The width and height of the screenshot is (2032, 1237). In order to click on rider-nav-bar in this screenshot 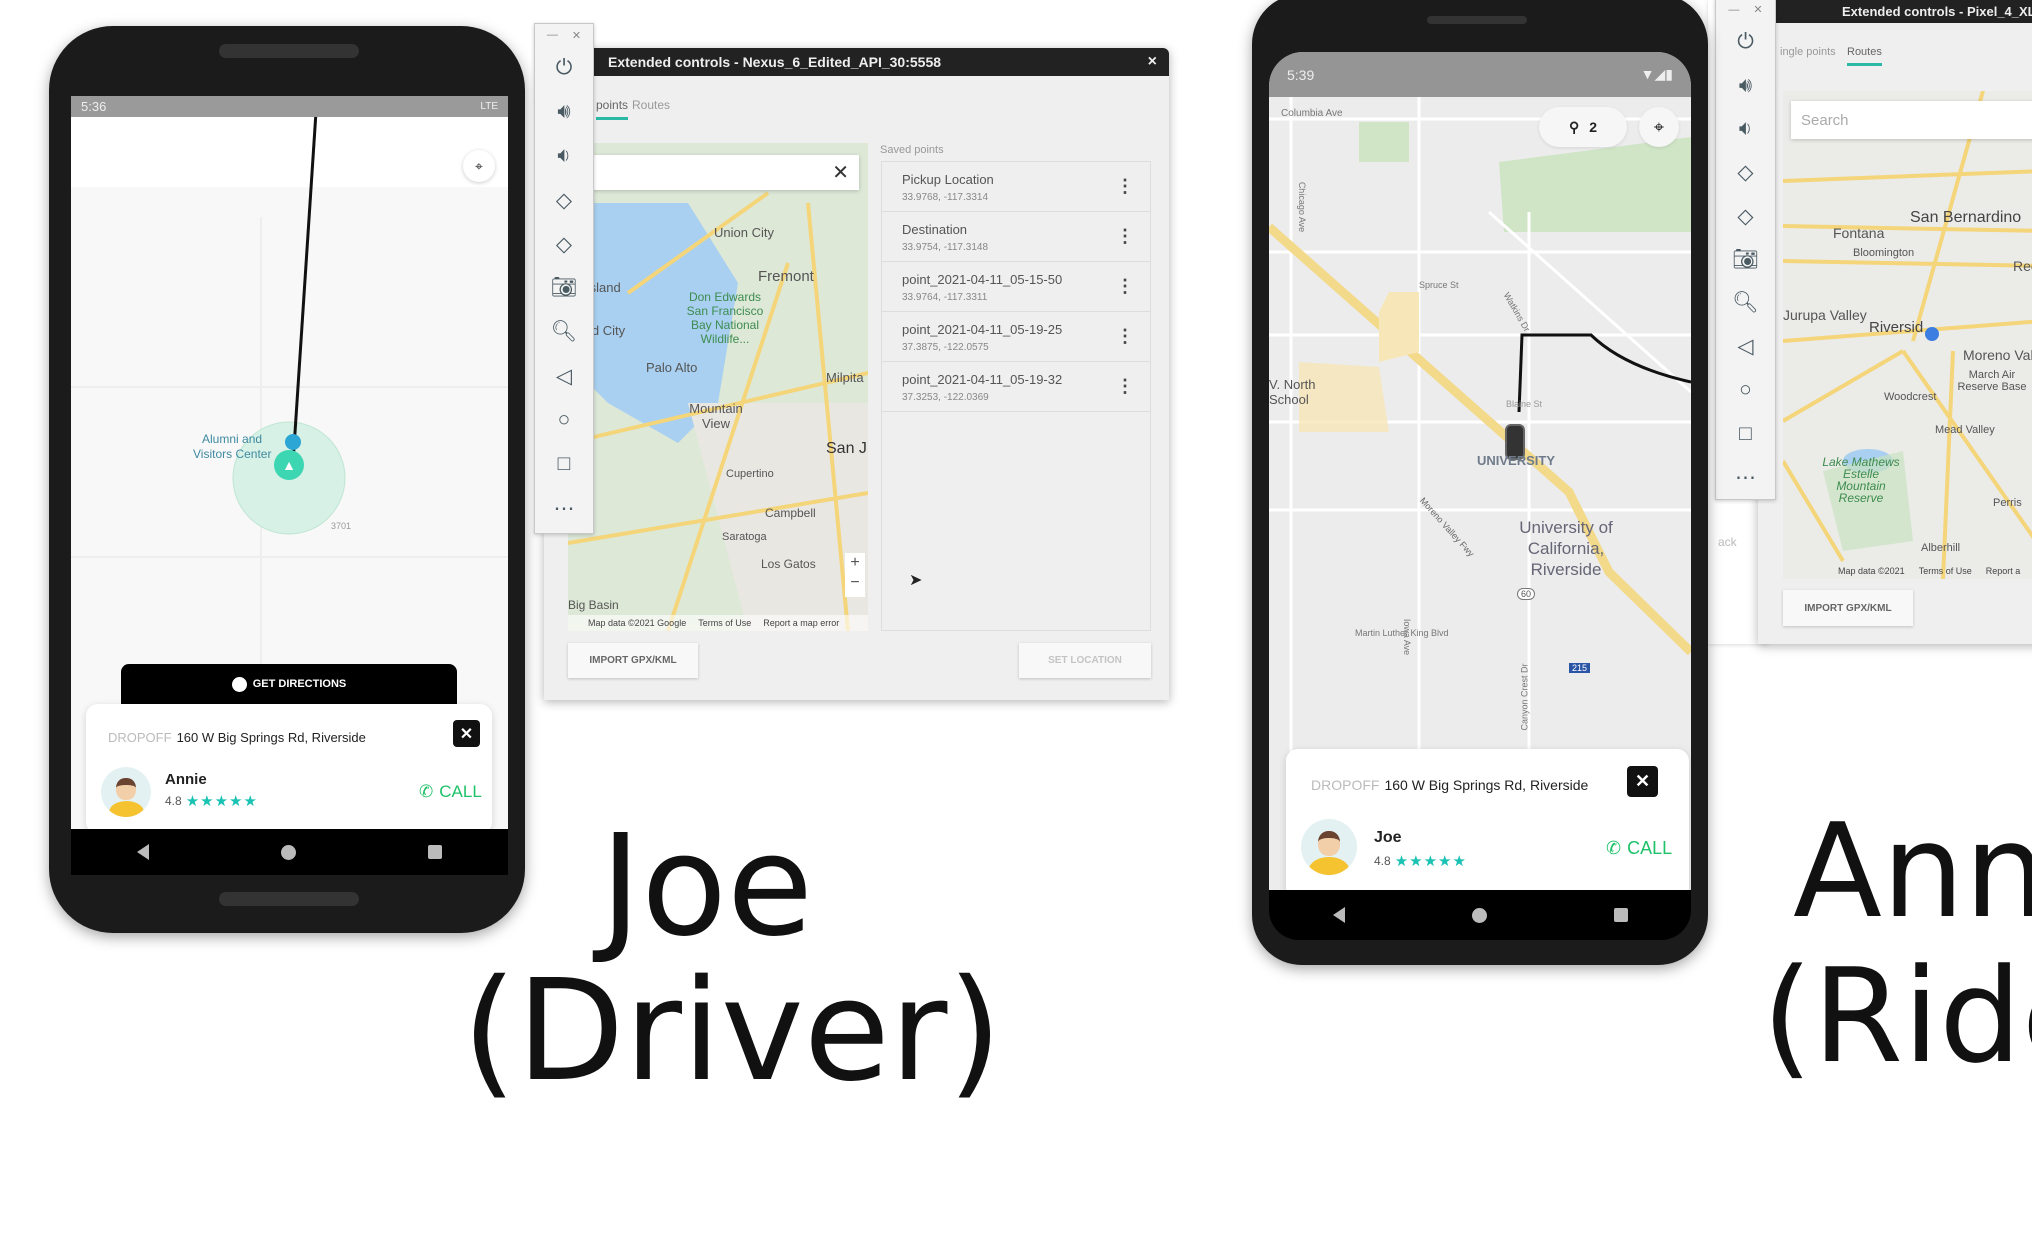, I will do `click(1480, 915)`.